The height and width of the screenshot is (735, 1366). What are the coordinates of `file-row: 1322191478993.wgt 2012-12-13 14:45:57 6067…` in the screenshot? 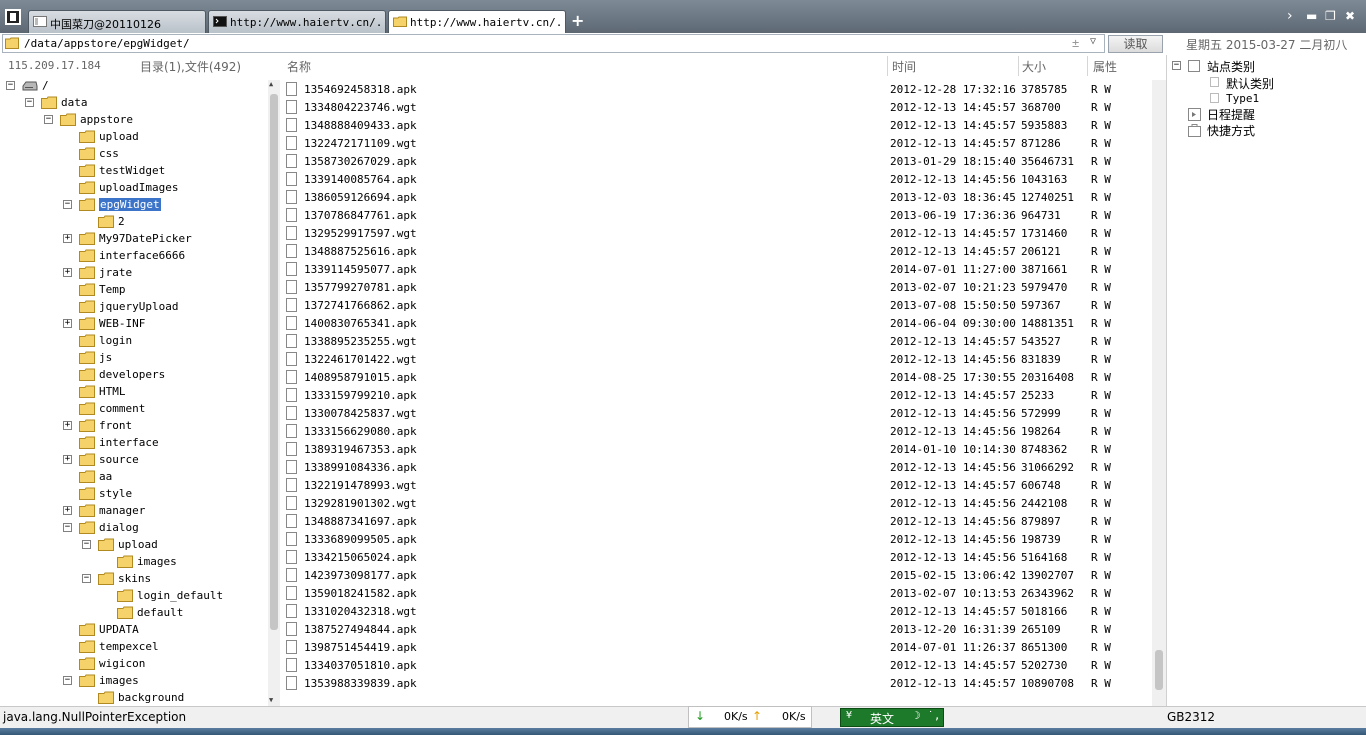 It's located at (716, 485).